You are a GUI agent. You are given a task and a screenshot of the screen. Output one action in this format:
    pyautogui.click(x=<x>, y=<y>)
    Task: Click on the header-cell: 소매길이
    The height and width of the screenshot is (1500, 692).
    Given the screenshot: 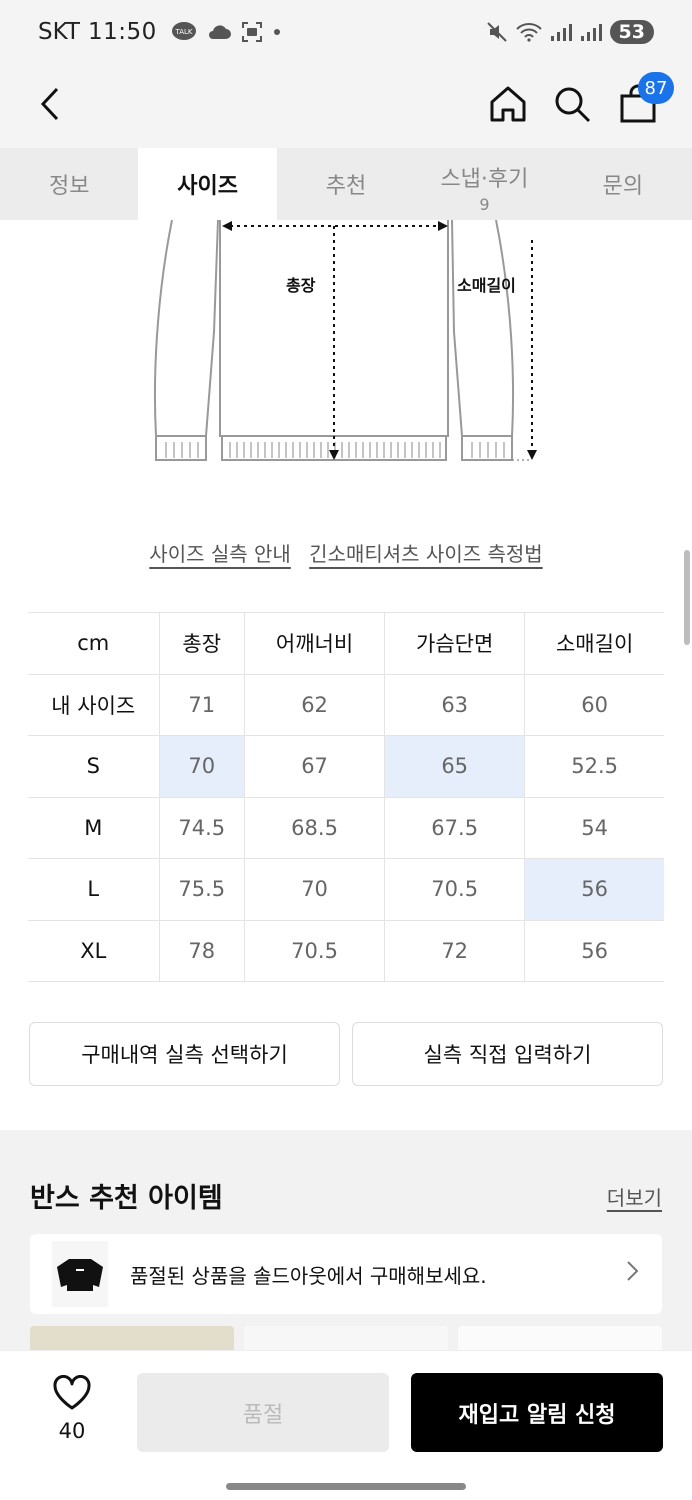 What is the action you would take?
    pyautogui.click(x=594, y=643)
    